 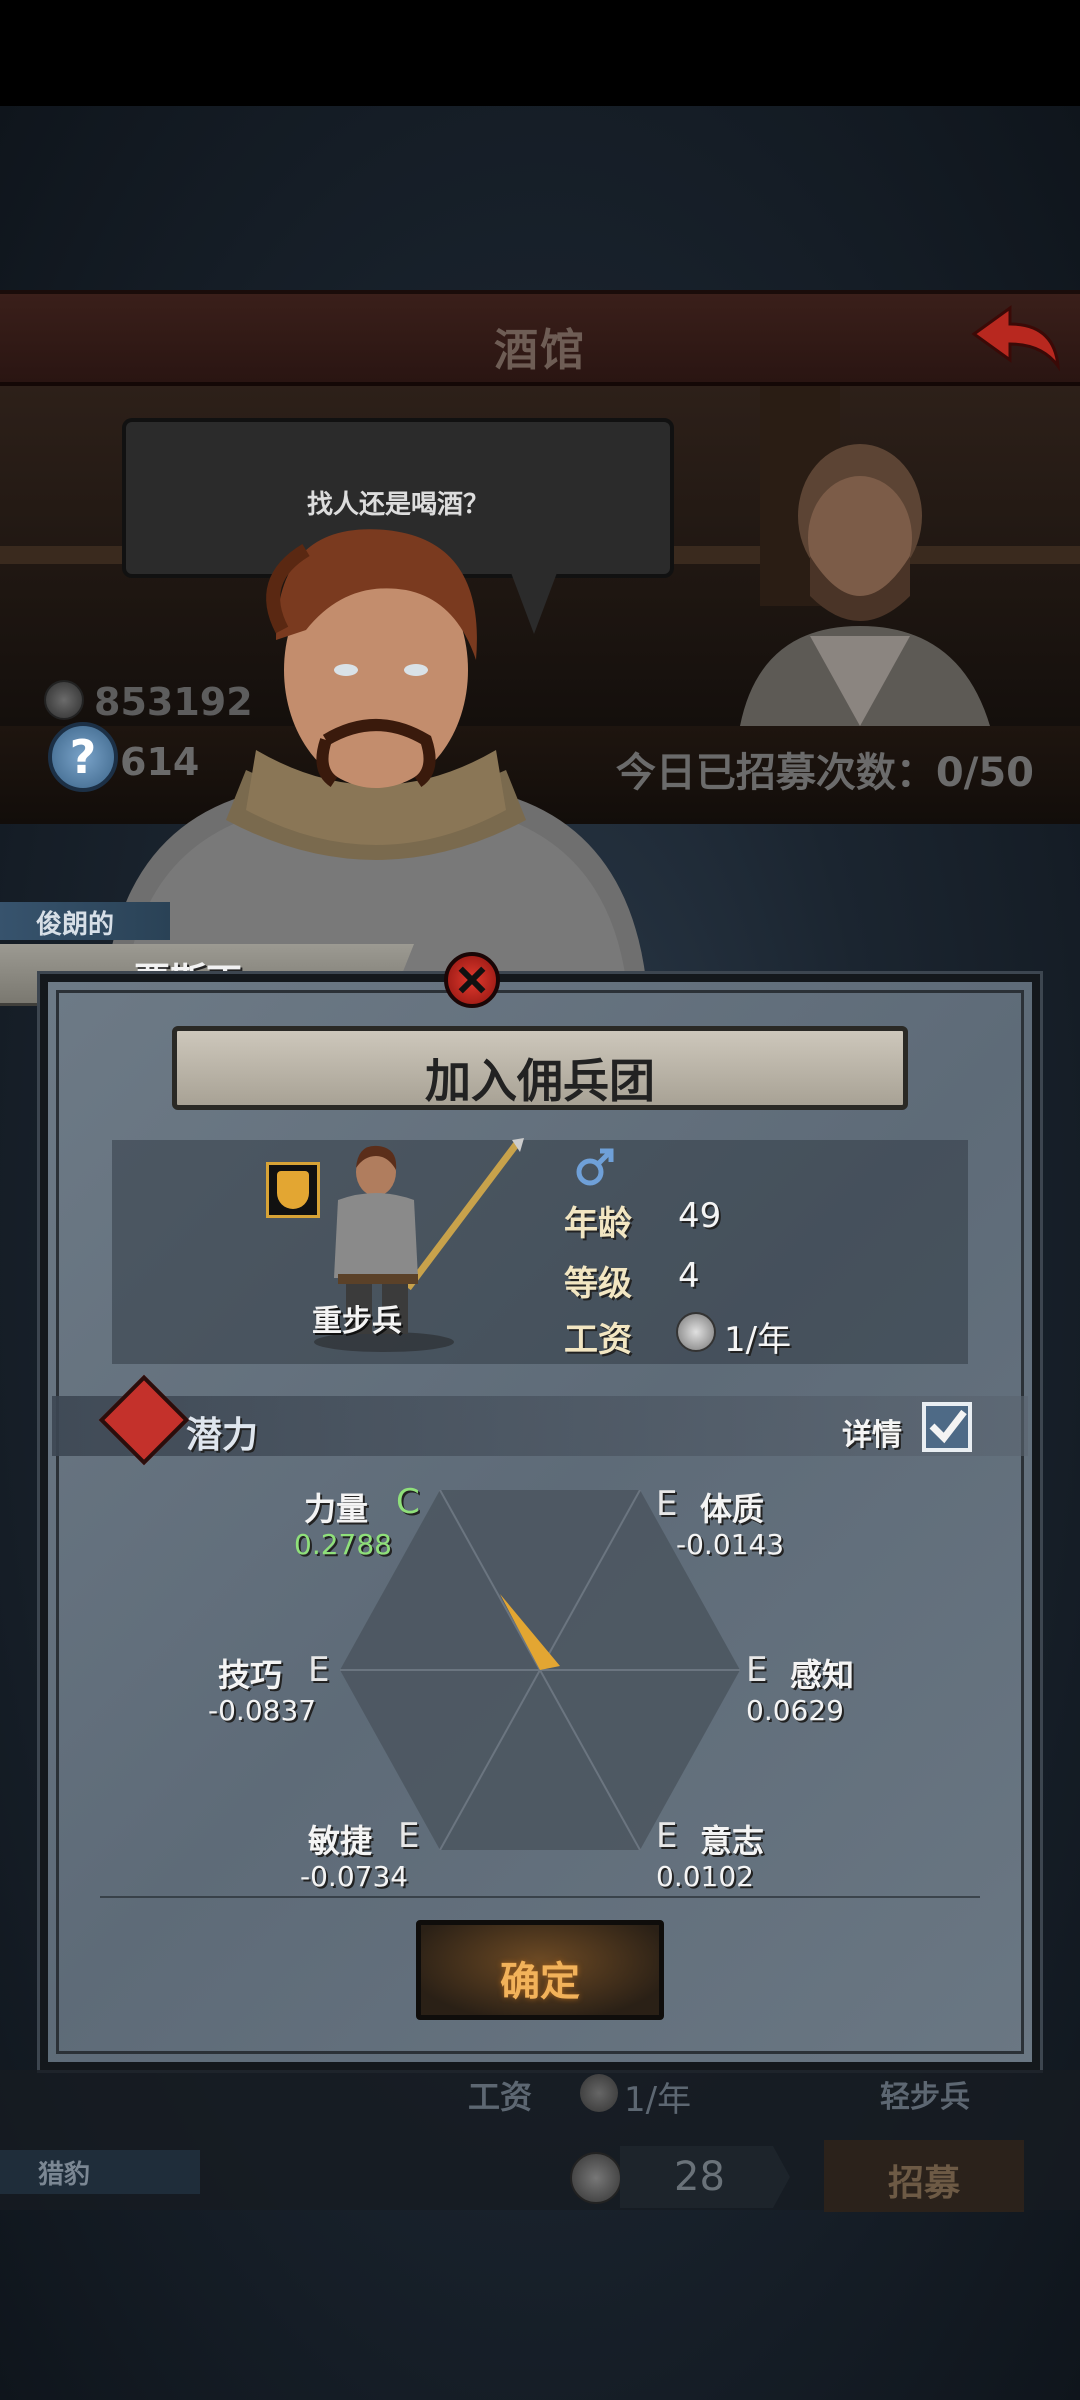 What do you see at coordinates (730, 1544) in the screenshot?
I see `attr-constitution-value: -0.0143` at bounding box center [730, 1544].